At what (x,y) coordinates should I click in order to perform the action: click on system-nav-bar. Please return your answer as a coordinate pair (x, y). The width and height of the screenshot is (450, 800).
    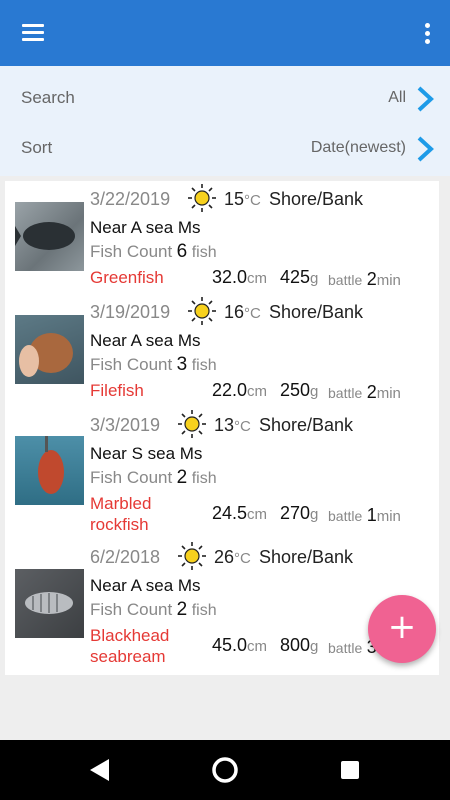
    Looking at the image, I should click on (225, 770).